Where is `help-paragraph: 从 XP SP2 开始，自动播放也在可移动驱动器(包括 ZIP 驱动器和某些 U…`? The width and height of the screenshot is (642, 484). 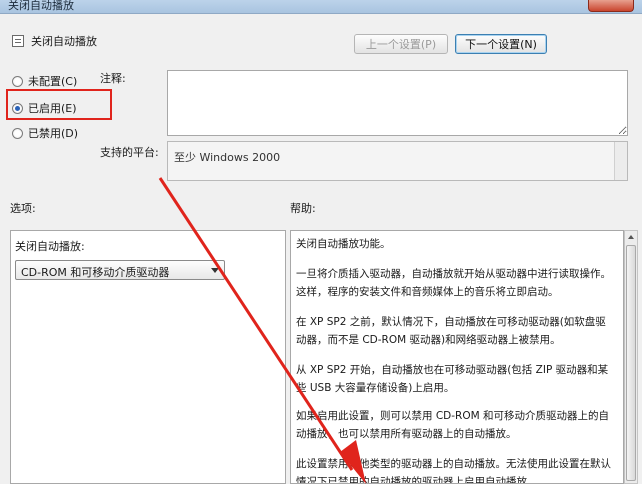 help-paragraph: 从 XP SP2 开始，自动播放也在可移动驱动器(包括 ZIP 驱动器和某些 U… is located at coordinates (452, 379).